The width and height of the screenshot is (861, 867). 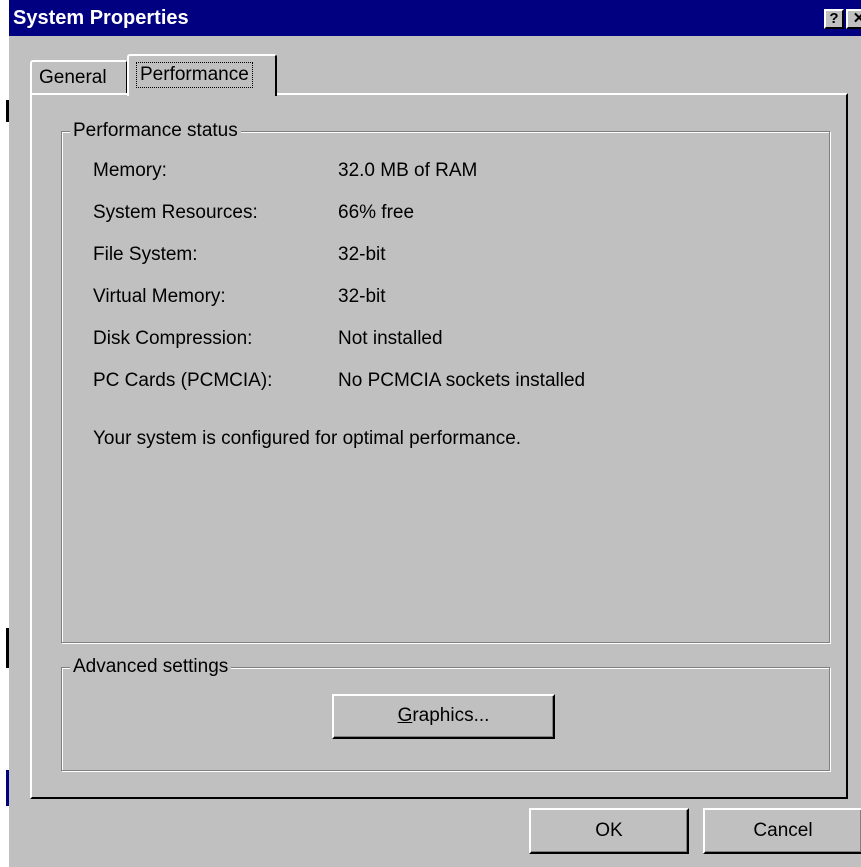 I want to click on close-button: ✕, so click(x=853, y=19).